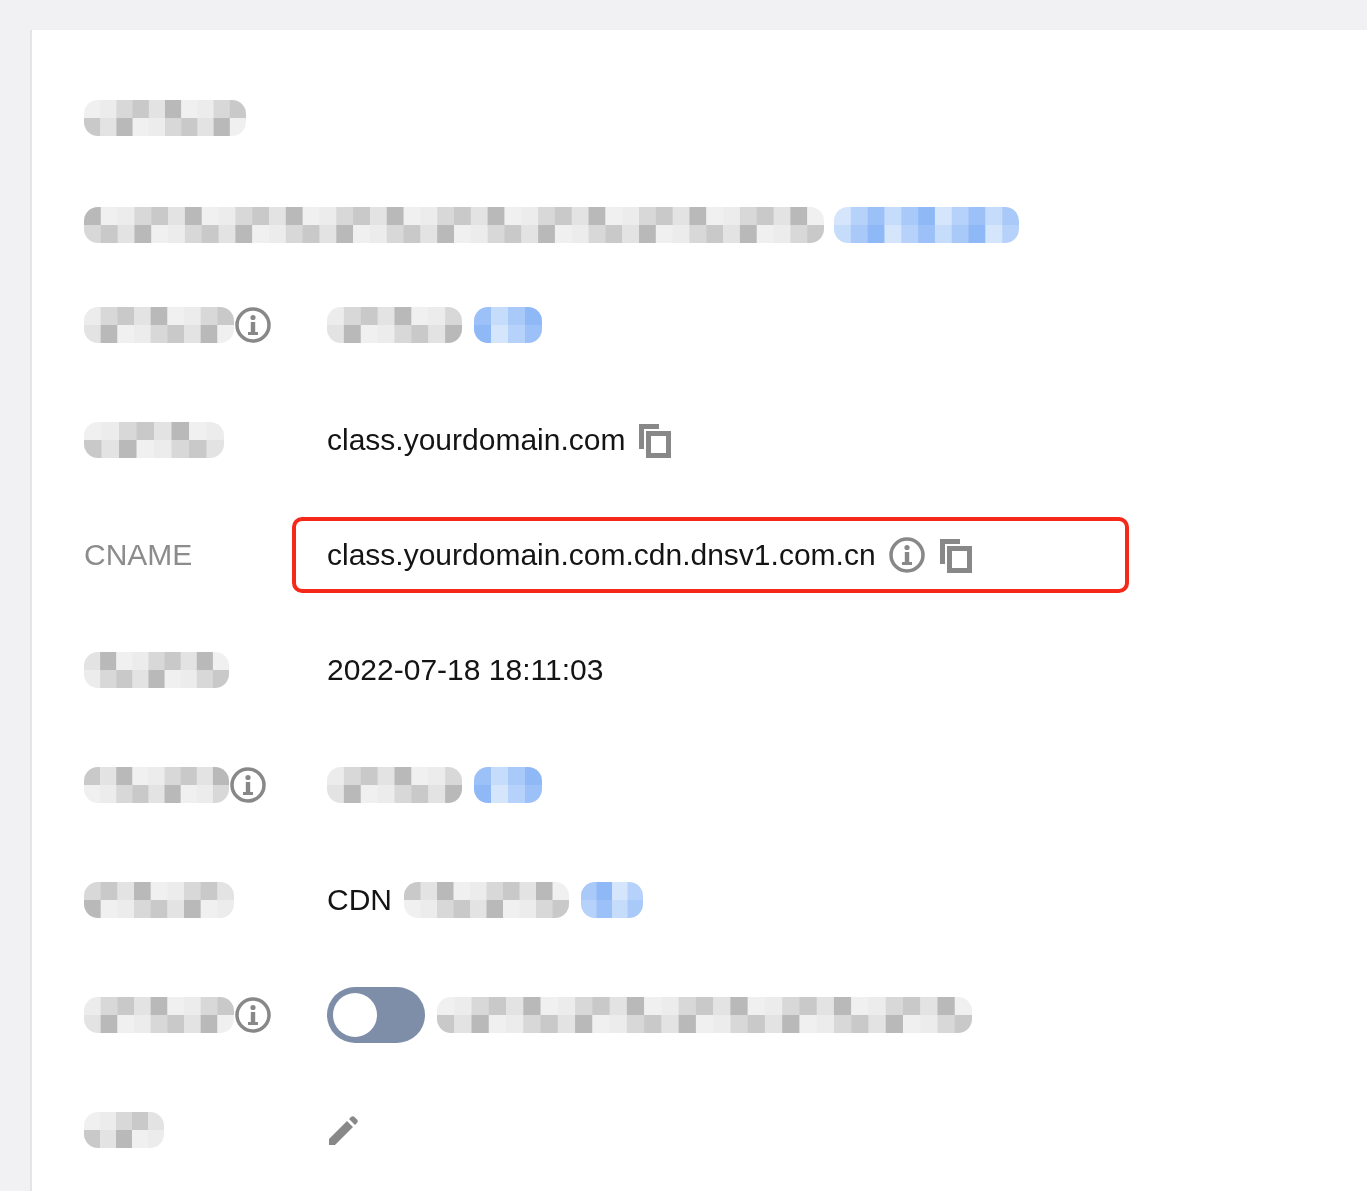 The image size is (1367, 1191). I want to click on field-value: class.yourdomain.com.cdn.dnsv1.com.cn, so click(601, 554).